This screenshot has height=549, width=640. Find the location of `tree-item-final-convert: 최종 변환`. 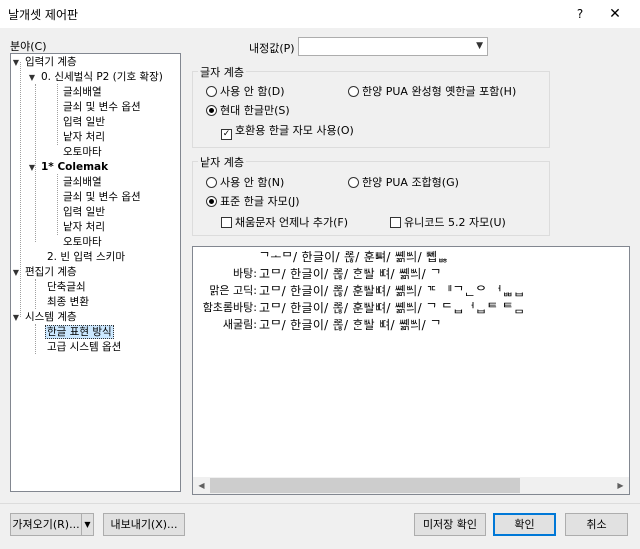

tree-item-final-convert: 최종 변환 is located at coordinates (68, 302).